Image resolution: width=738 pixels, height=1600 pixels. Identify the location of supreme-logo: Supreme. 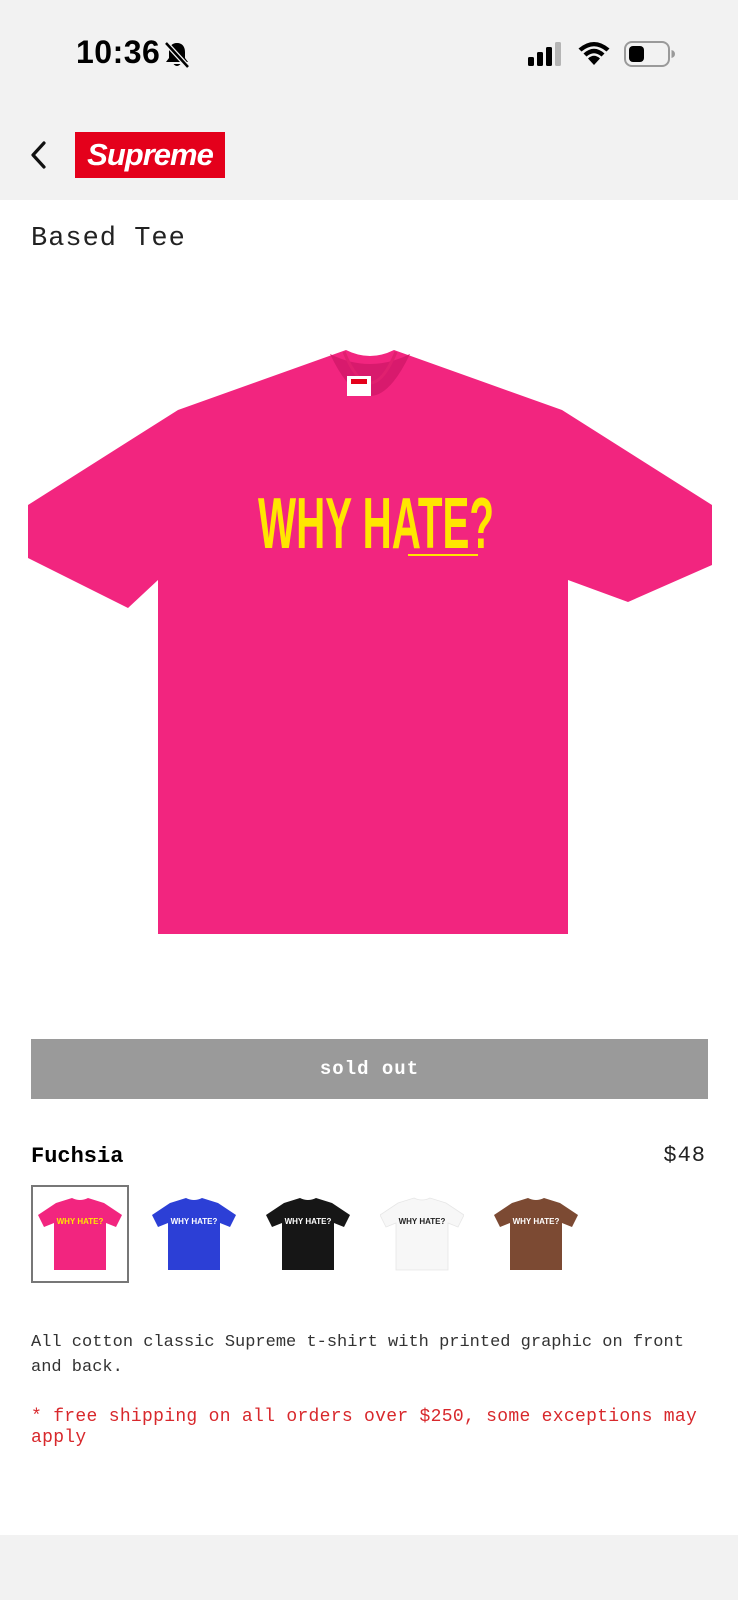
(150, 155).